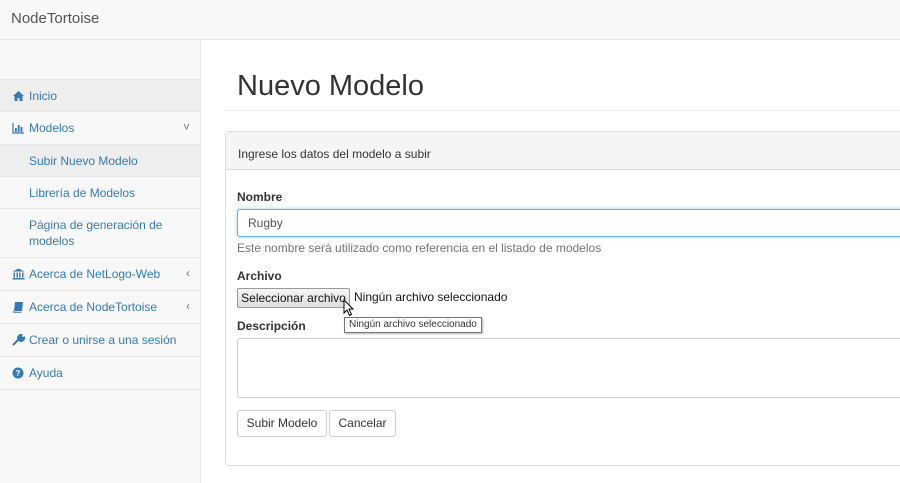 The height and width of the screenshot is (483, 900). Describe the element at coordinates (362, 423) in the screenshot. I see `cancel-button: Cancelar` at that location.